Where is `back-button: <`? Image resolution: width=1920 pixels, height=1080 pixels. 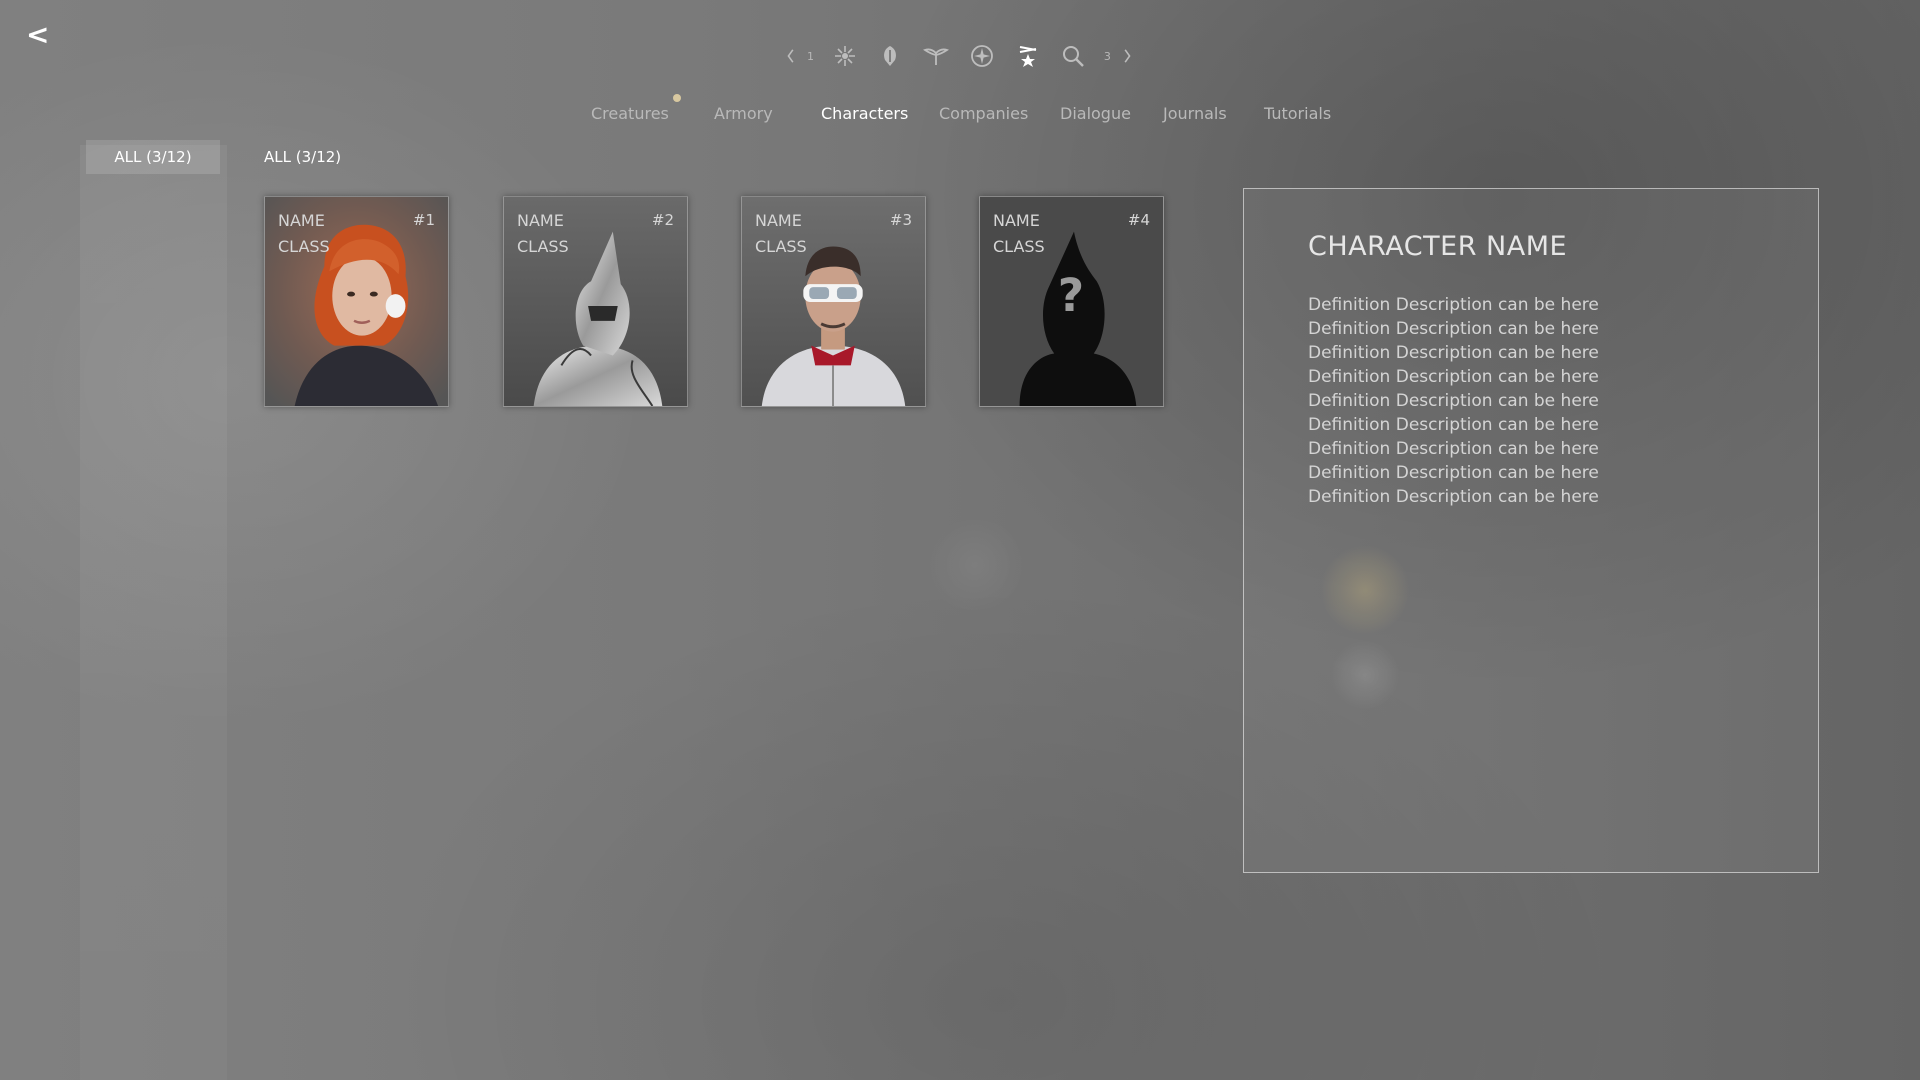
back-button: < is located at coordinates (41, 35).